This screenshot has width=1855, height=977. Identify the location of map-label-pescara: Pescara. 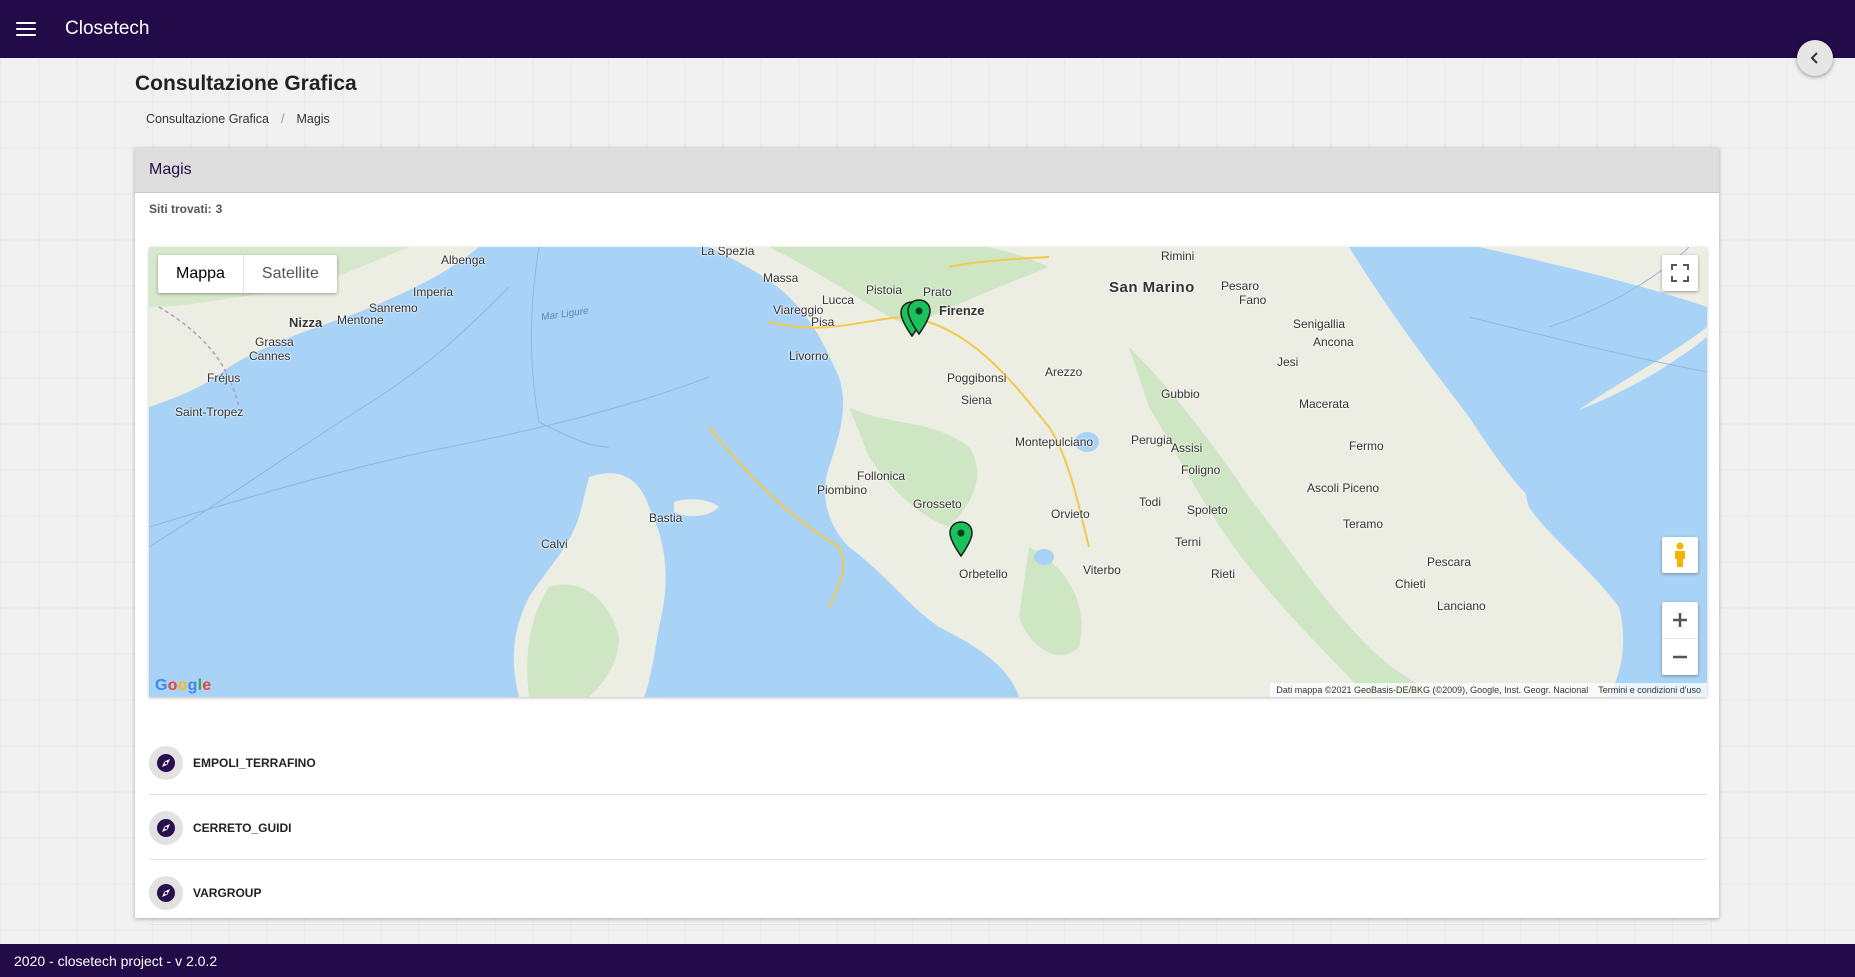
(1449, 562).